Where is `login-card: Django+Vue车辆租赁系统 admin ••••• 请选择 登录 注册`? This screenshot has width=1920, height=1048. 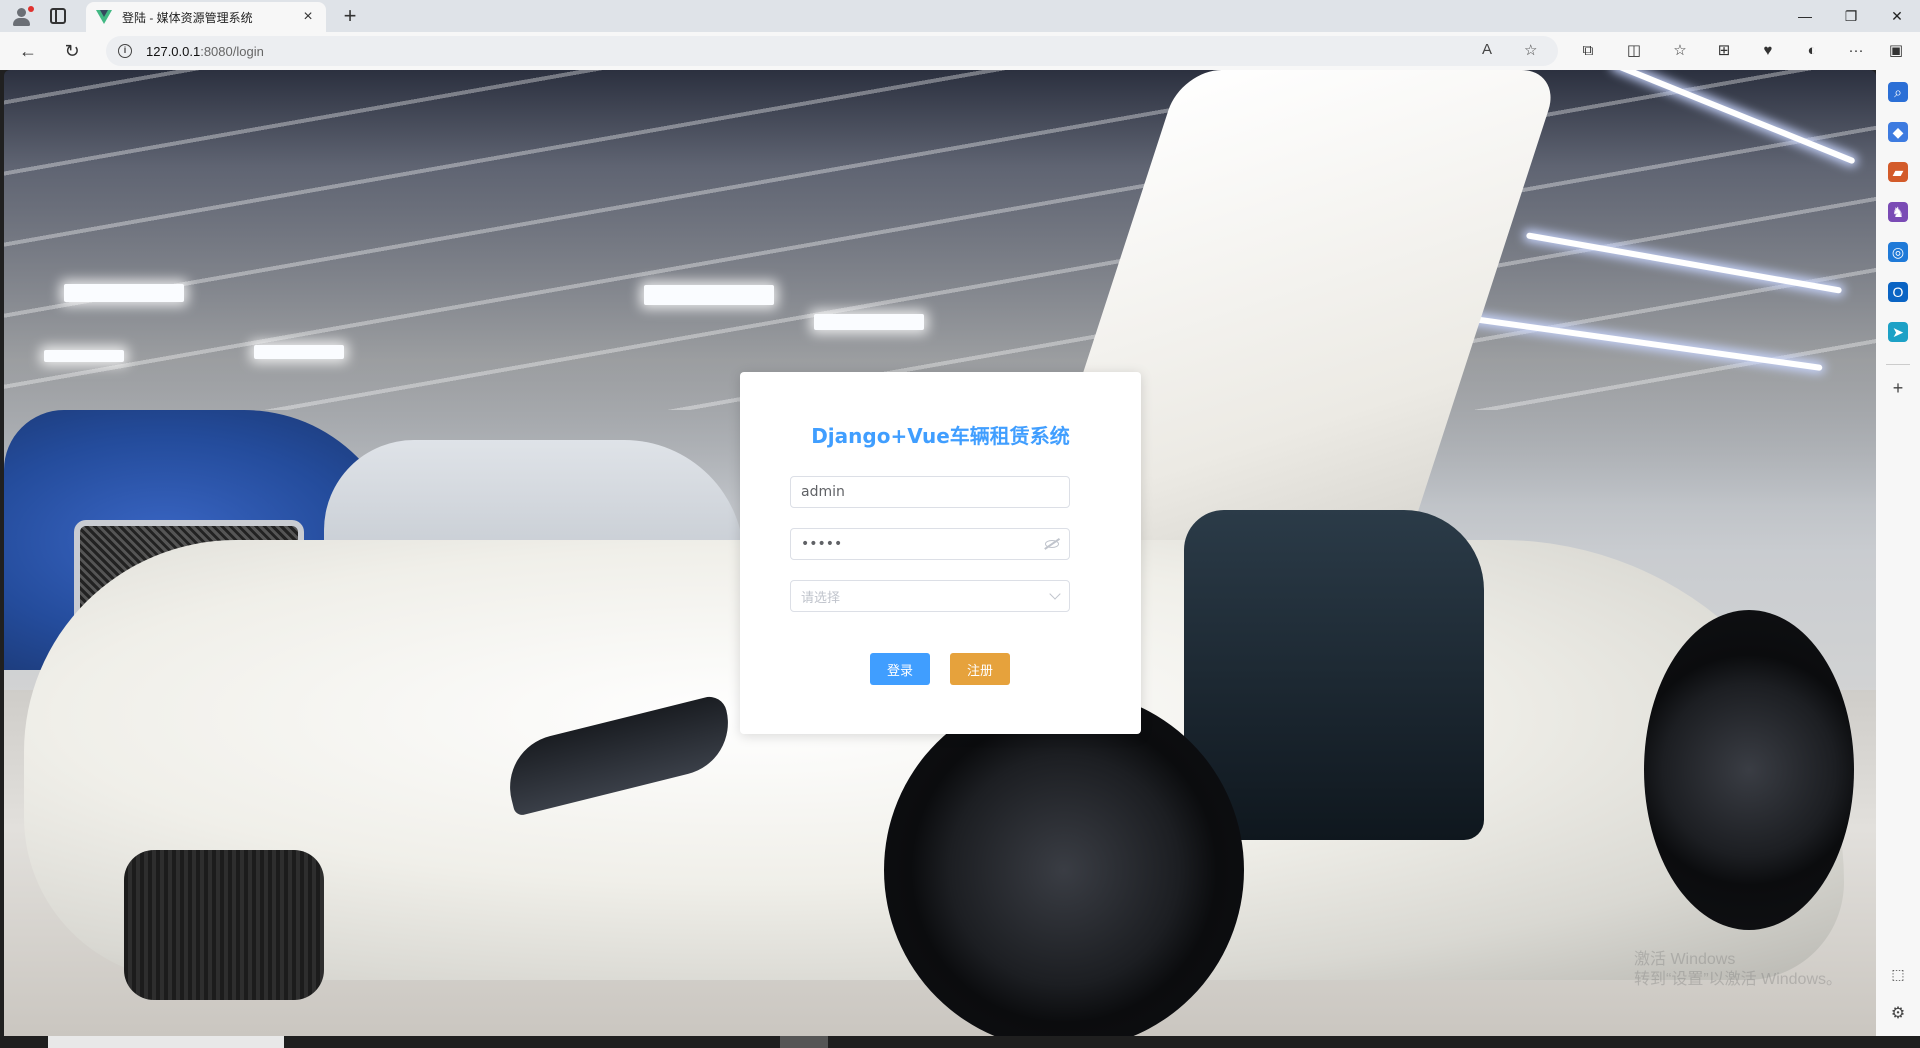 login-card: Django+Vue车辆租赁系统 admin ••••• 请选择 登录 注册 is located at coordinates (940, 553).